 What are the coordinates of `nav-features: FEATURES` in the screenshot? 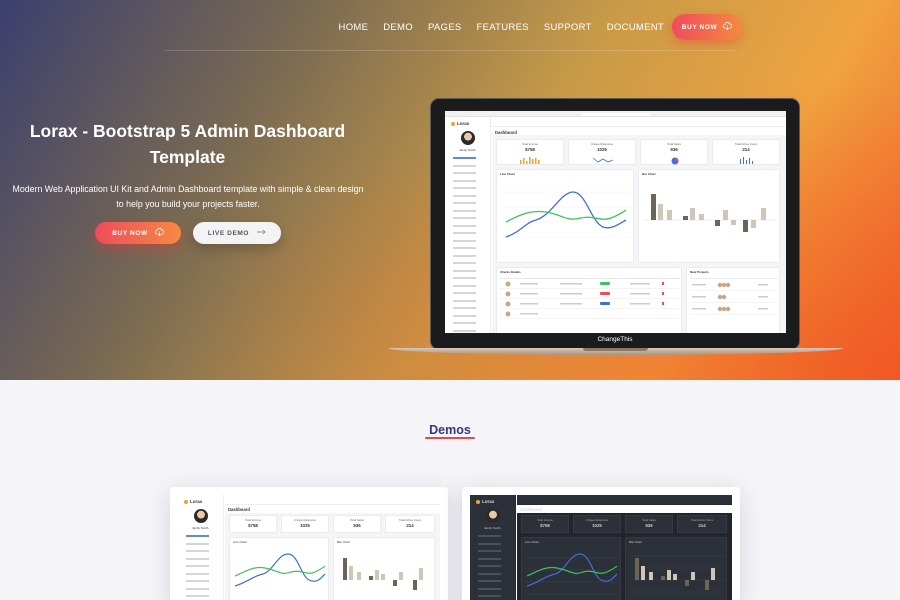 It's located at (502, 27).